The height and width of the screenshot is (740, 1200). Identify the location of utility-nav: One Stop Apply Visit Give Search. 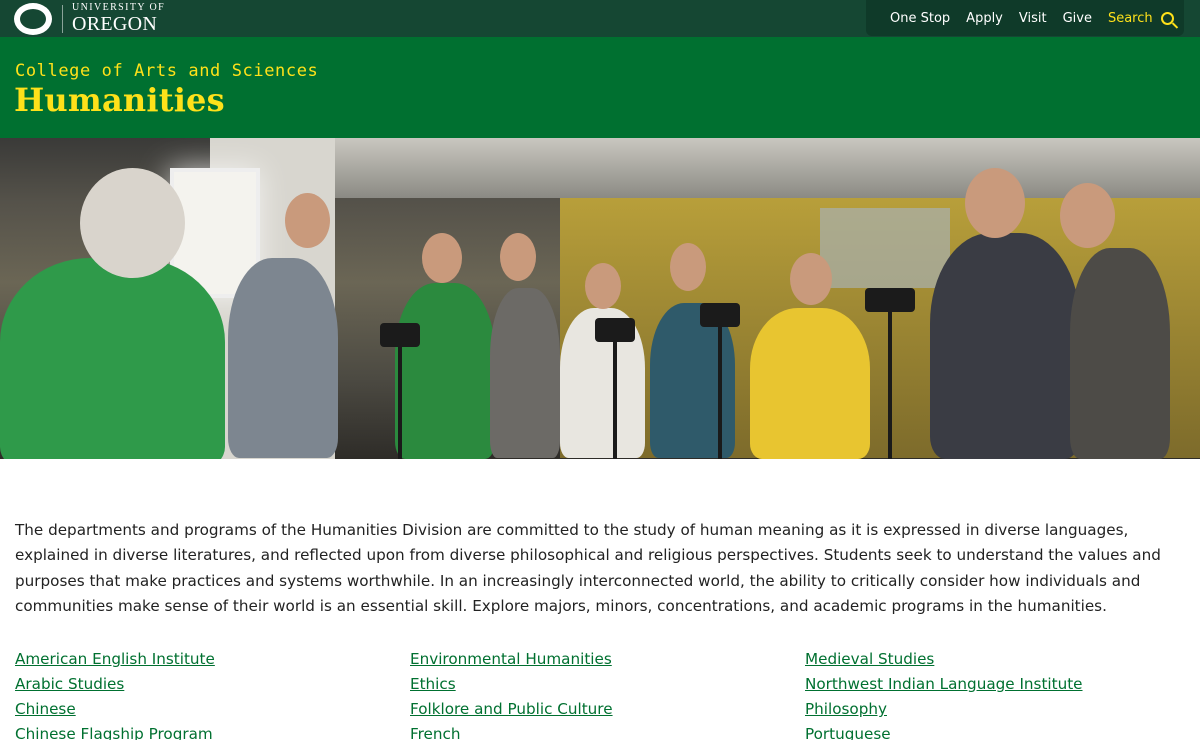
(1025, 18).